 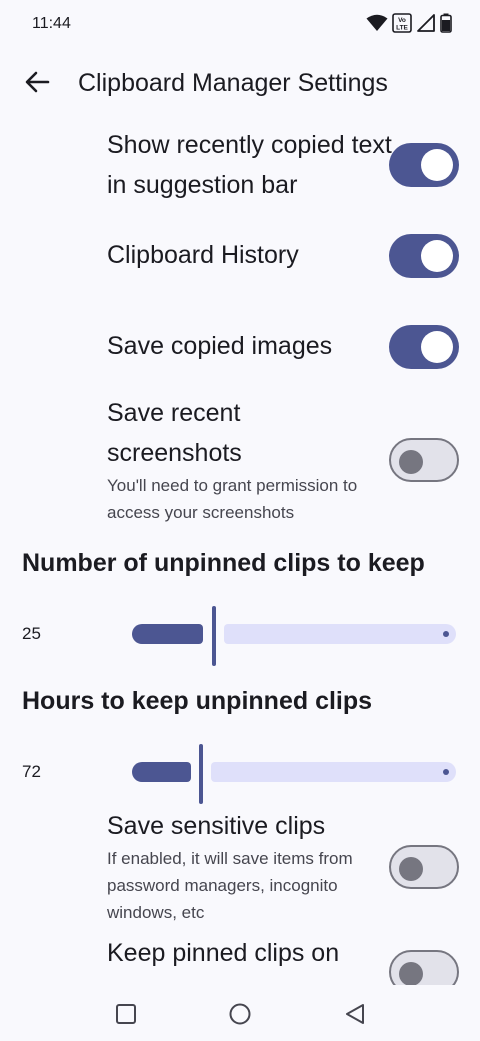 I want to click on battery-icon, so click(x=446, y=23).